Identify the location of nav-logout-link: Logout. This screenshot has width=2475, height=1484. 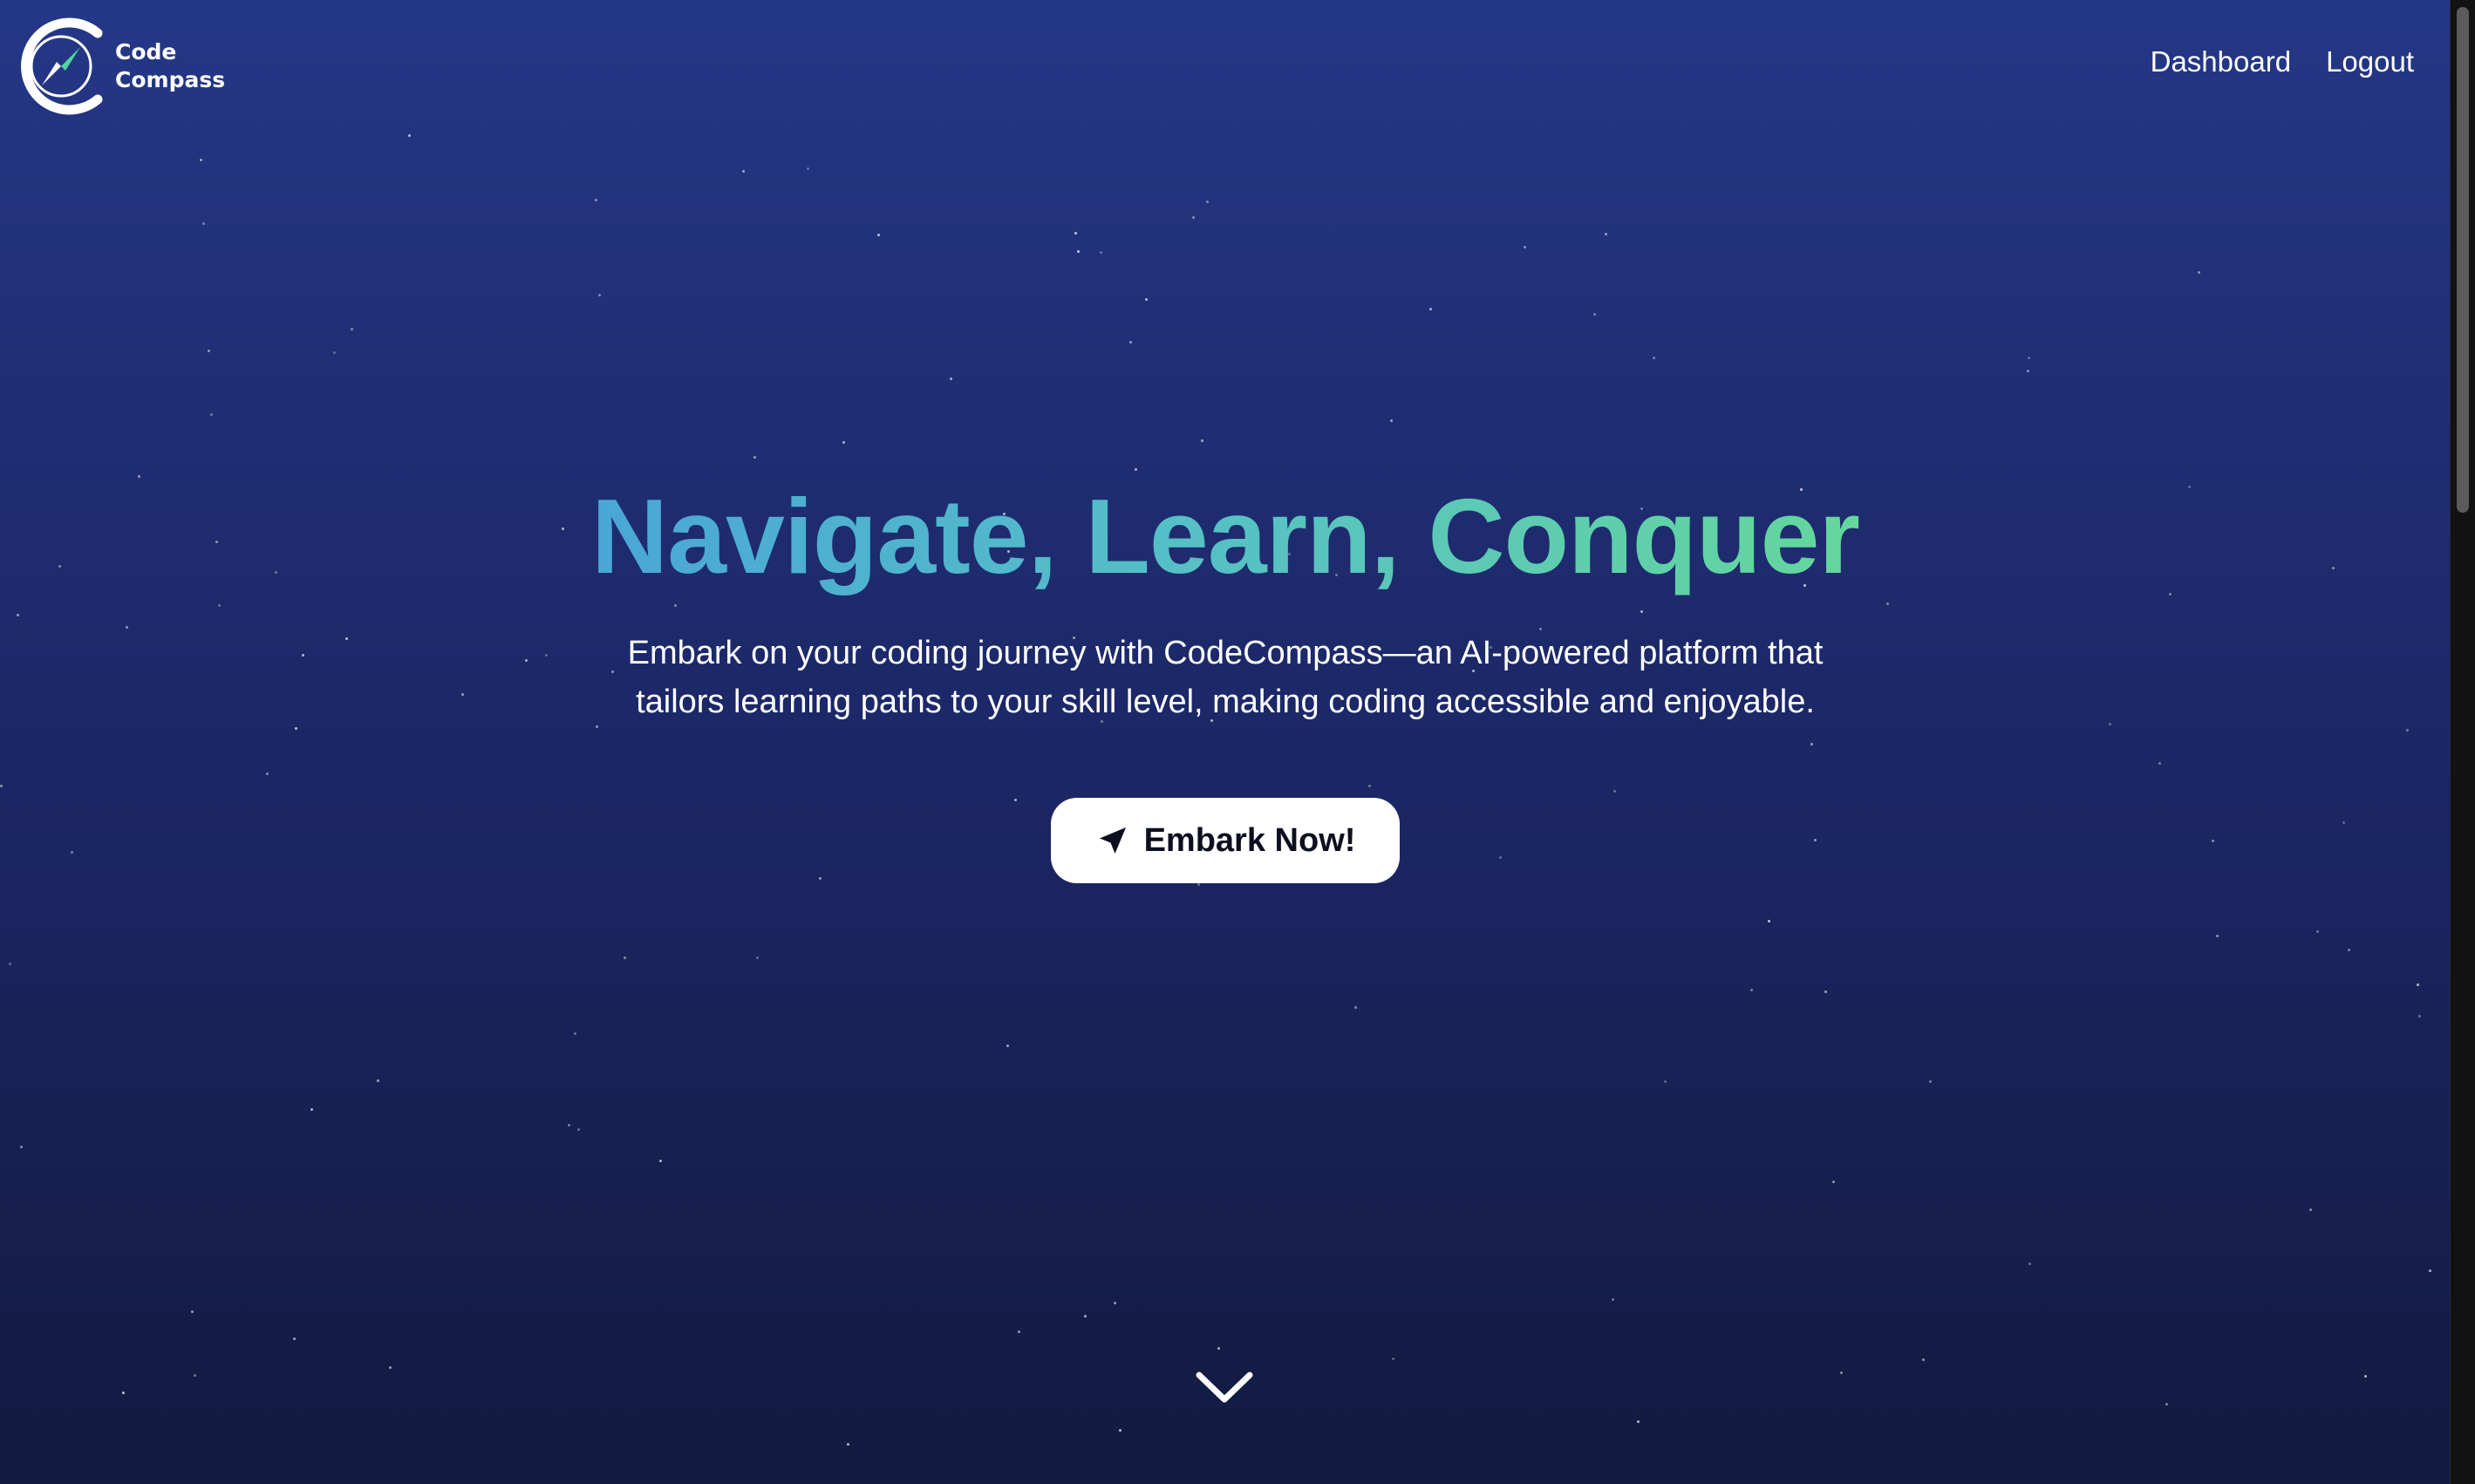
(2370, 61).